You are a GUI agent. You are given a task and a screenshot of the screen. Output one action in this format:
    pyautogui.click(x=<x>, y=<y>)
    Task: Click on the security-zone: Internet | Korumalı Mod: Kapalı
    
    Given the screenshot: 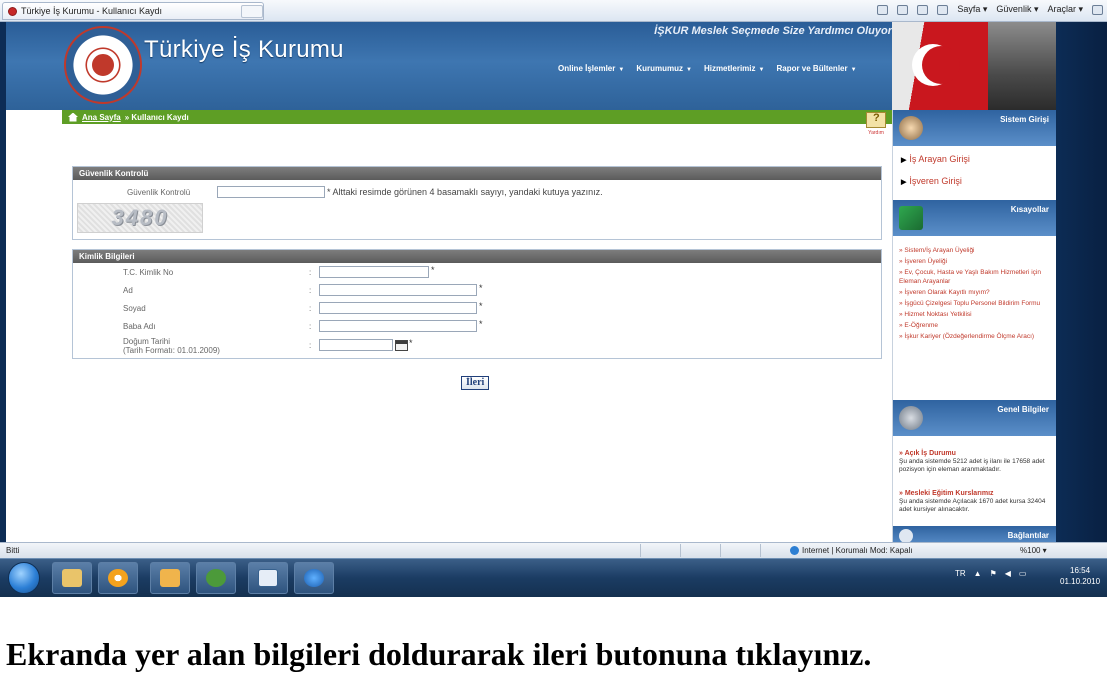 What is the action you would take?
    pyautogui.click(x=851, y=550)
    